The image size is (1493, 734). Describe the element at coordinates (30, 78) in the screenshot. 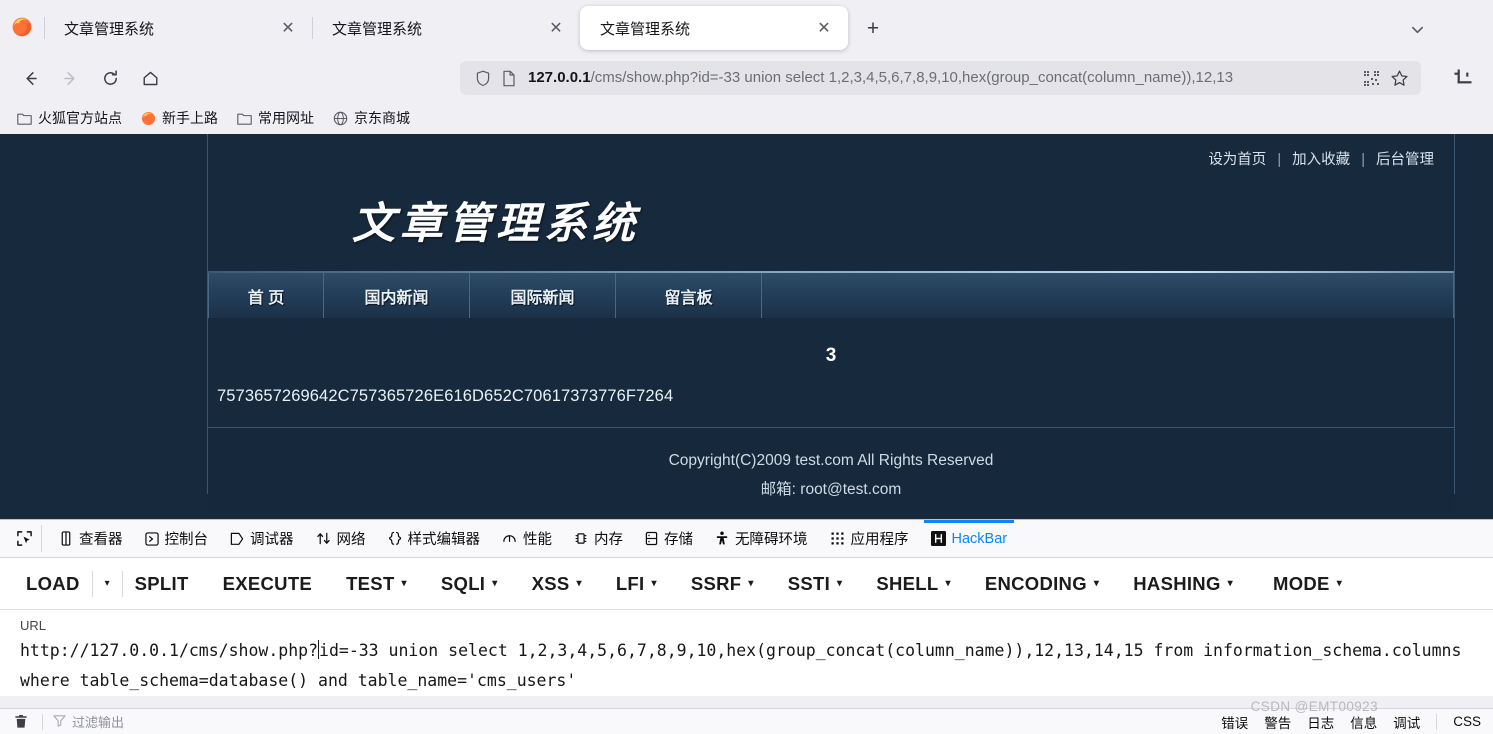

I see `back-button` at that location.